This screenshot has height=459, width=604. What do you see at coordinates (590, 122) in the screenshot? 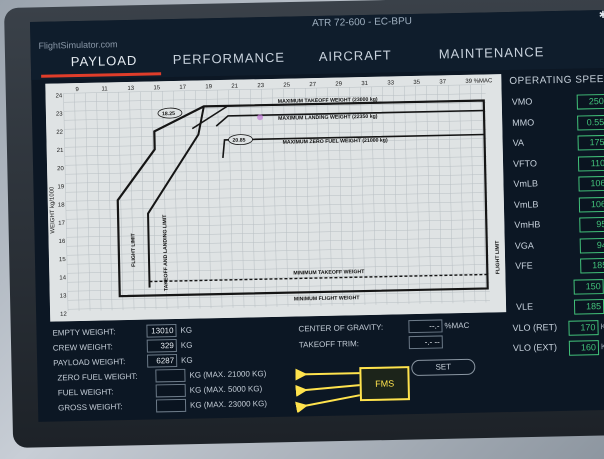
I see `speed-value: 0.55` at bounding box center [590, 122].